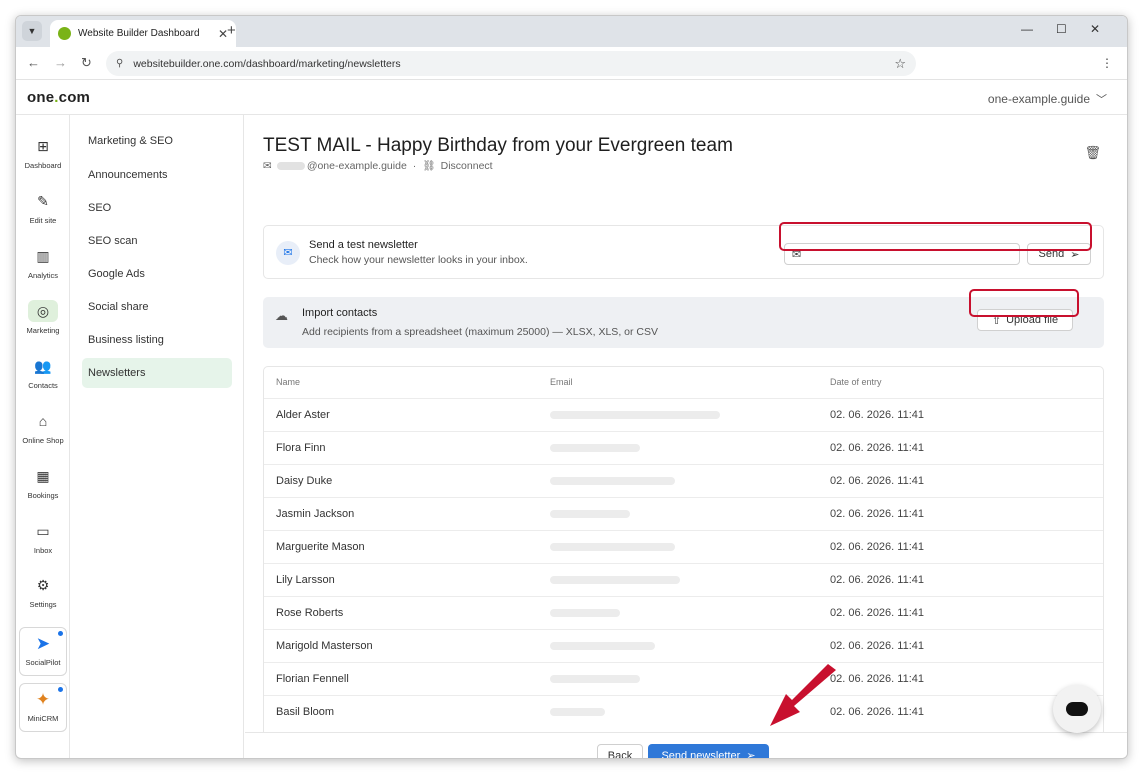 The width and height of the screenshot is (1143, 774). I want to click on table-row: Marguerite Mason 02. 06. 2026. 11:41, so click(683, 546).